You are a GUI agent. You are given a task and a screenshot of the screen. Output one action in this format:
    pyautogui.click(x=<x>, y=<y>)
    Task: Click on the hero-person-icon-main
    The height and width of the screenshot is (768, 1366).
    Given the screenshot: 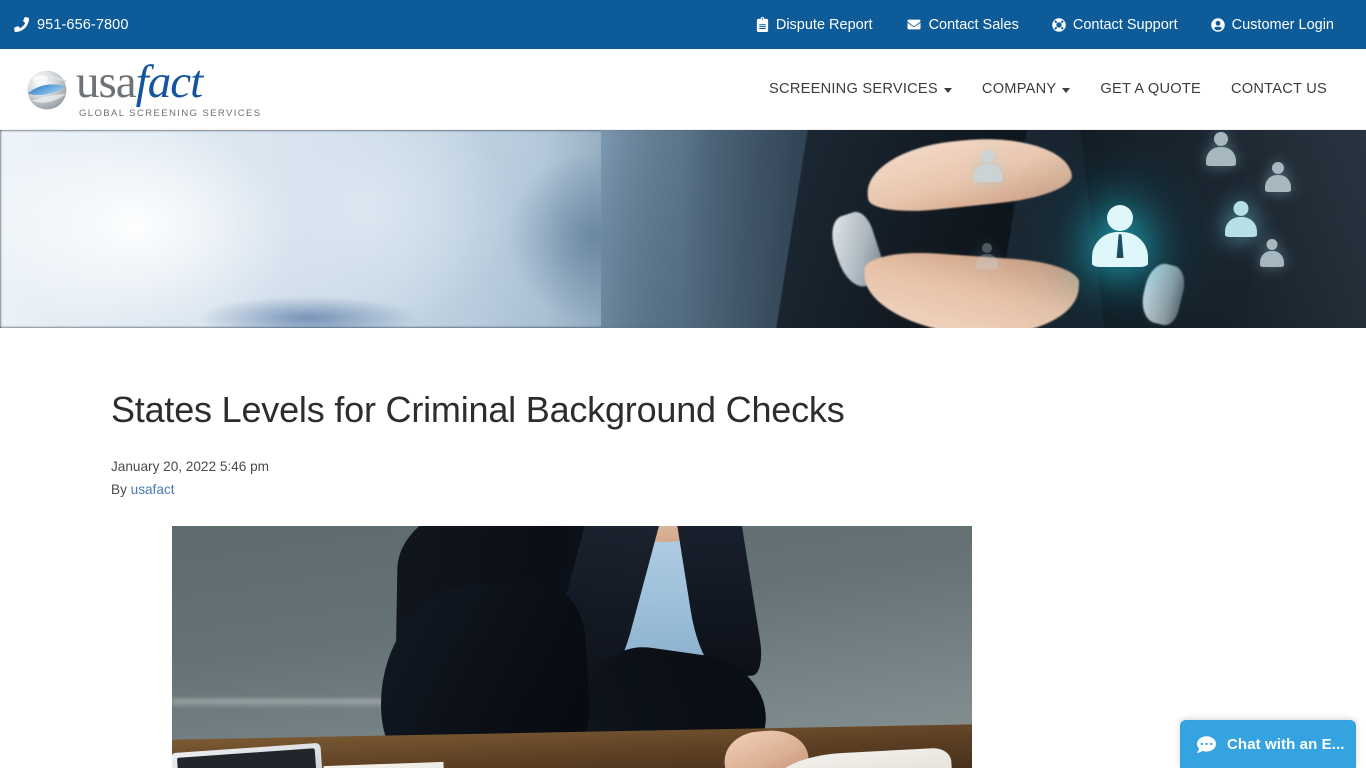 What is the action you would take?
    pyautogui.click(x=1120, y=236)
    